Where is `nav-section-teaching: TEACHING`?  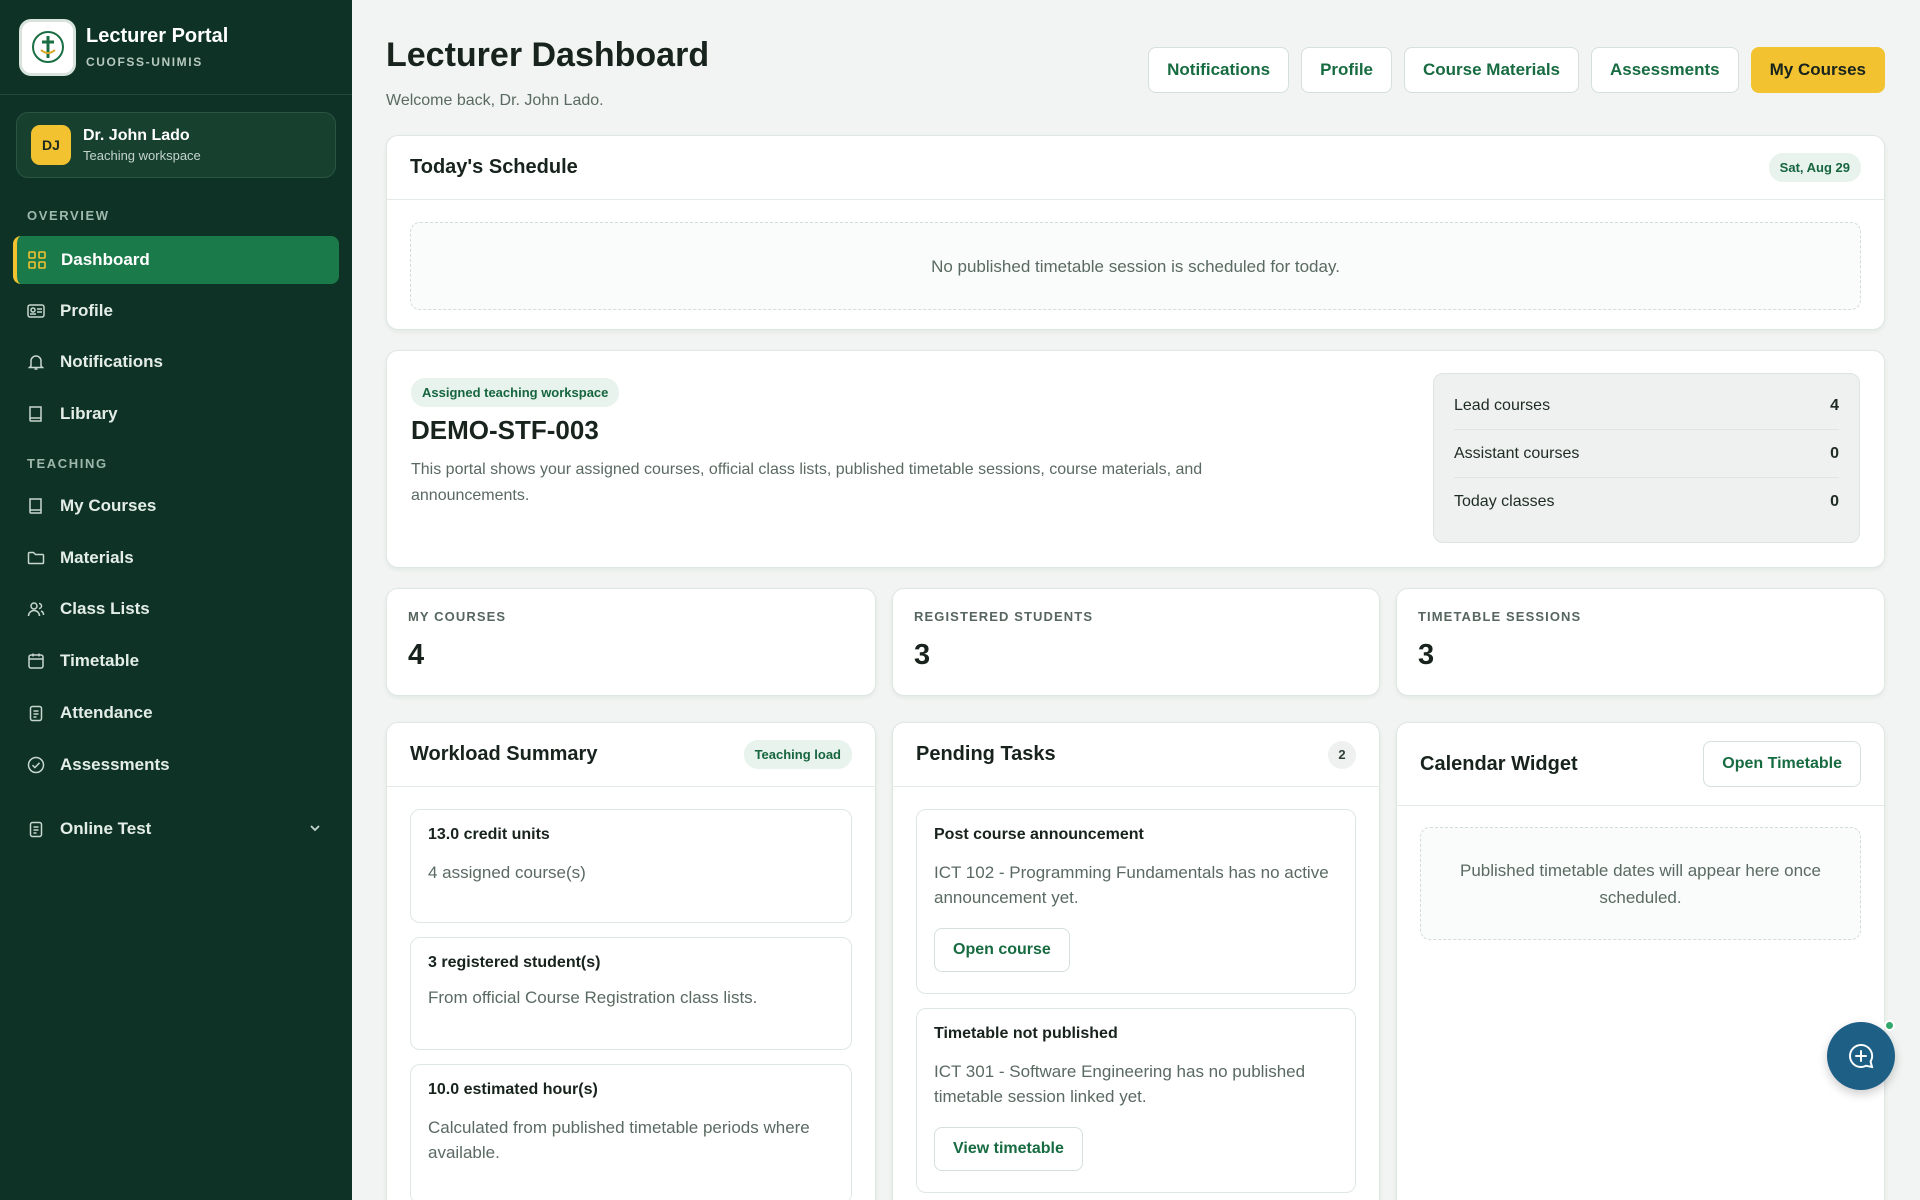
nav-section-teaching: TEACHING is located at coordinates (67, 463).